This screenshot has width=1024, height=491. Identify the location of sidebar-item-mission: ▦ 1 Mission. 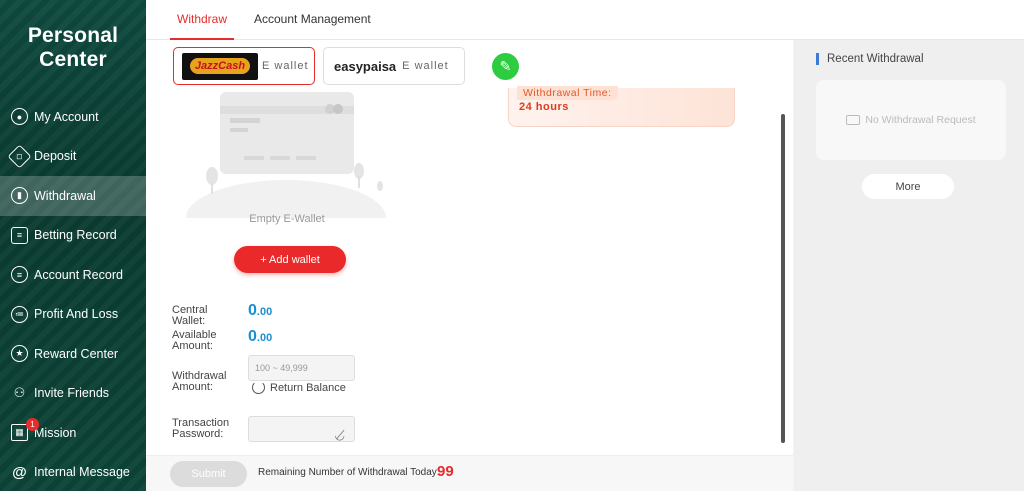
(73, 433).